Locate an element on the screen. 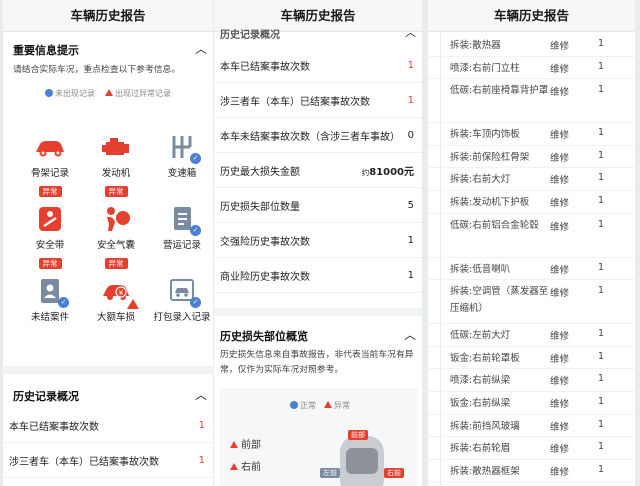 This screenshot has height=486, width=640. part-name: 低碳:右前铝合金轮毂 is located at coordinates (494, 225).